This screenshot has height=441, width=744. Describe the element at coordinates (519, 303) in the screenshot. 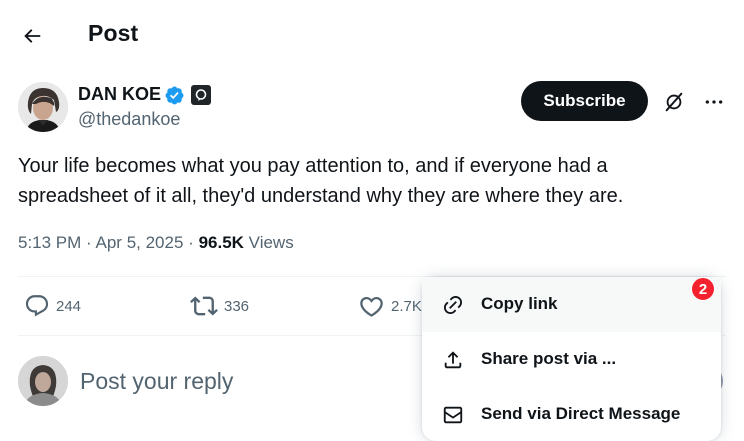

I see `copy-link-label: Copy link` at that location.